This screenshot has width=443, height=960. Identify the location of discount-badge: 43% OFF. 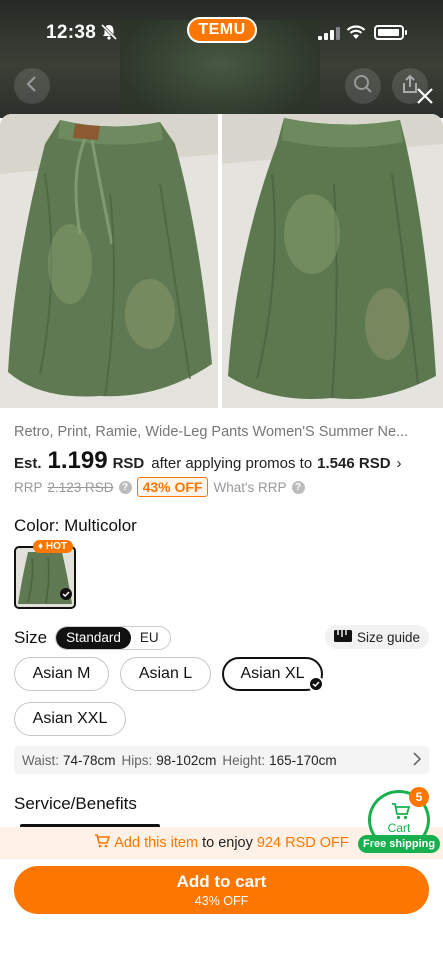
(172, 487).